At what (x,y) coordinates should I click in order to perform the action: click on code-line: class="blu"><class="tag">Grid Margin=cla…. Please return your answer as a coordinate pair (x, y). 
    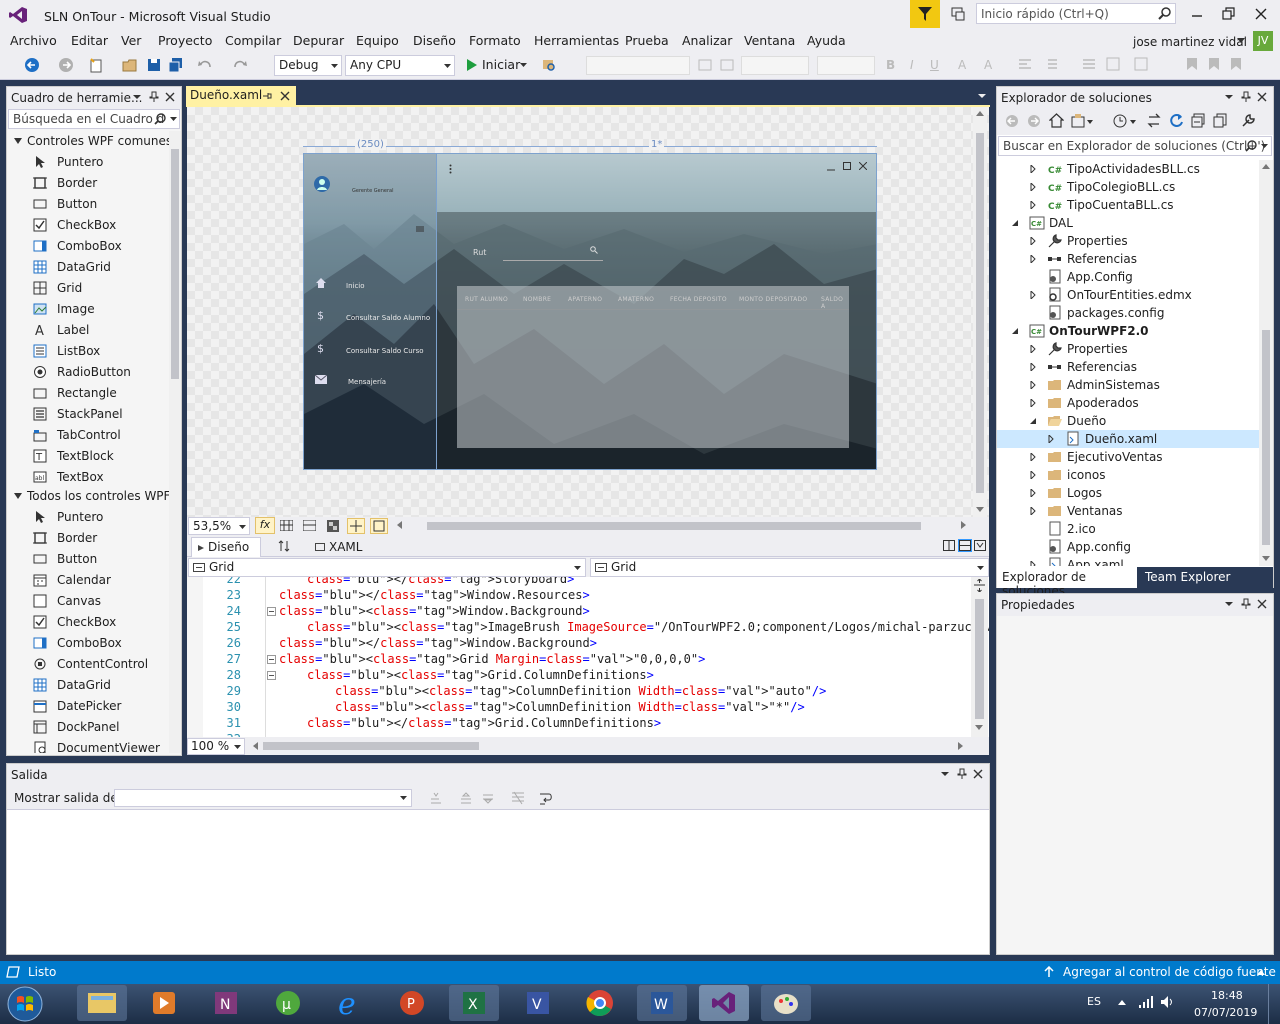
    Looking at the image, I should click on (492, 660).